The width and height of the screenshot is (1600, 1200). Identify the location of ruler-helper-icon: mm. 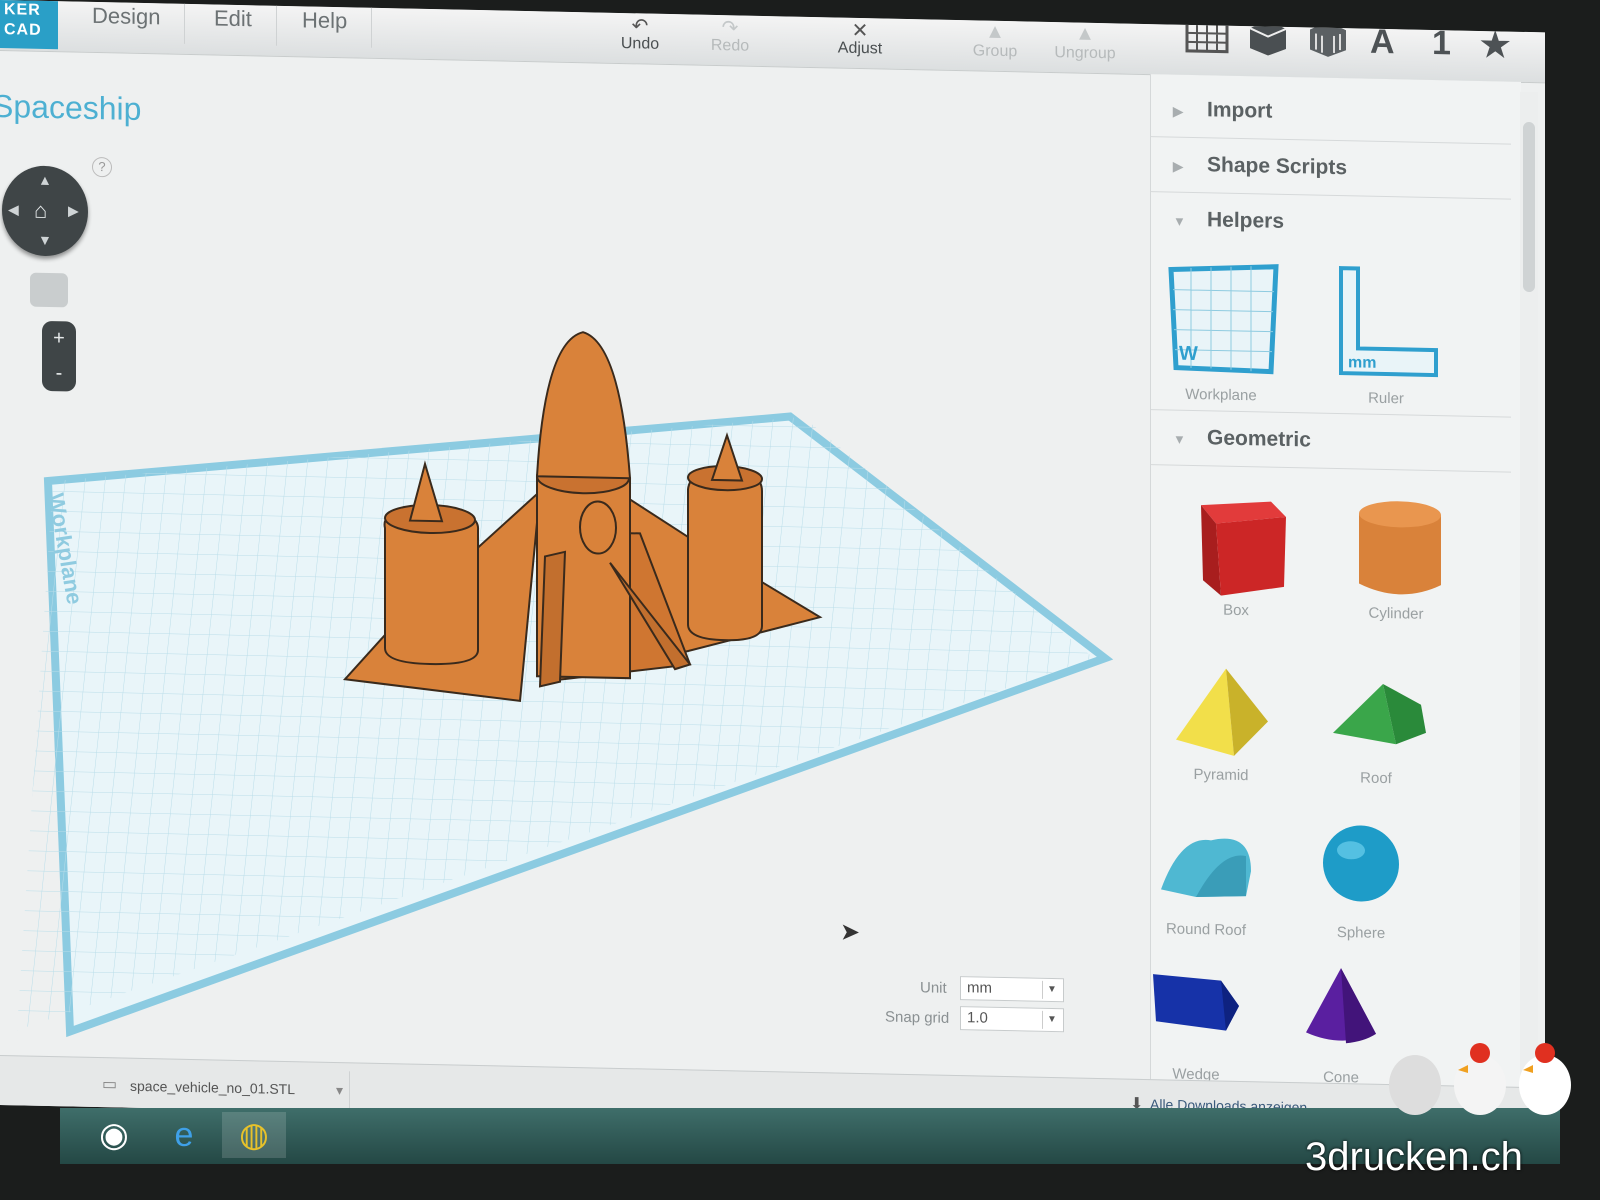
(1388, 322).